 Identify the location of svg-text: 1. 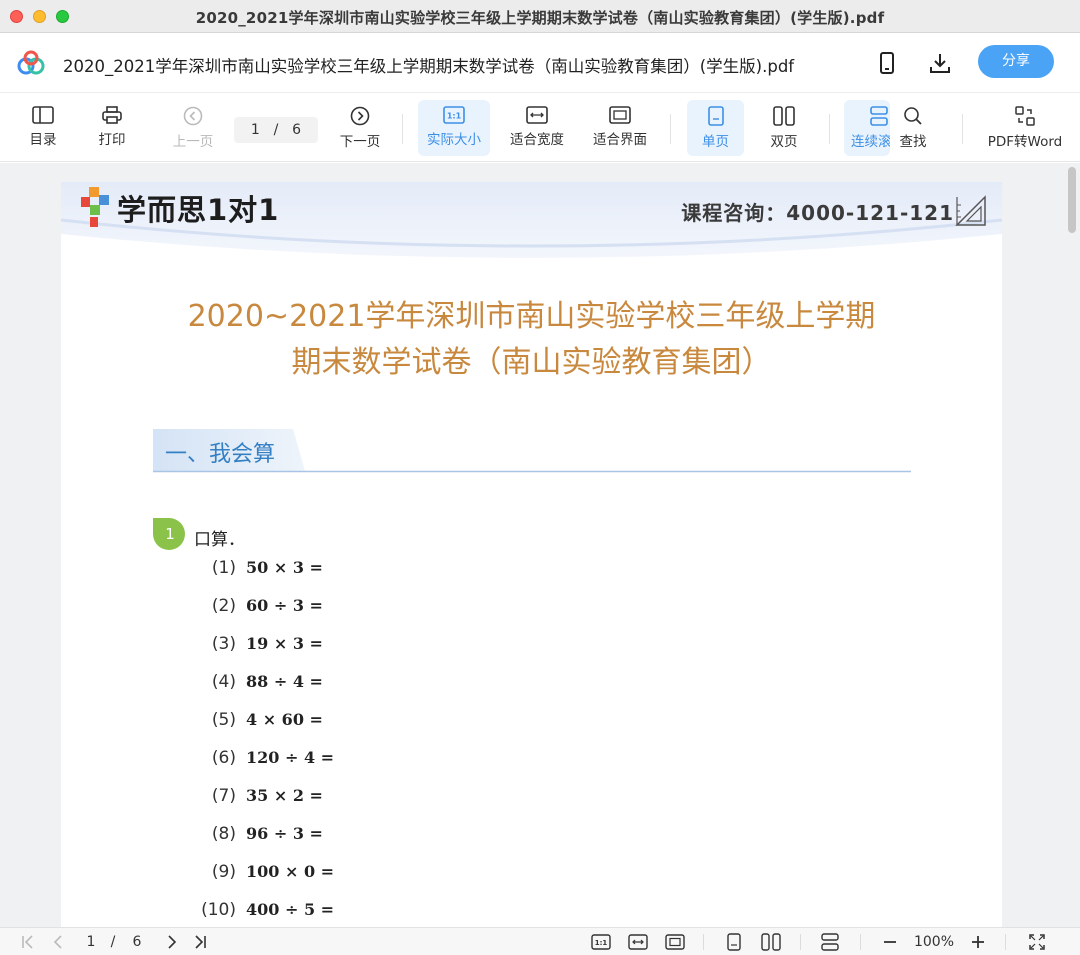
(170, 534).